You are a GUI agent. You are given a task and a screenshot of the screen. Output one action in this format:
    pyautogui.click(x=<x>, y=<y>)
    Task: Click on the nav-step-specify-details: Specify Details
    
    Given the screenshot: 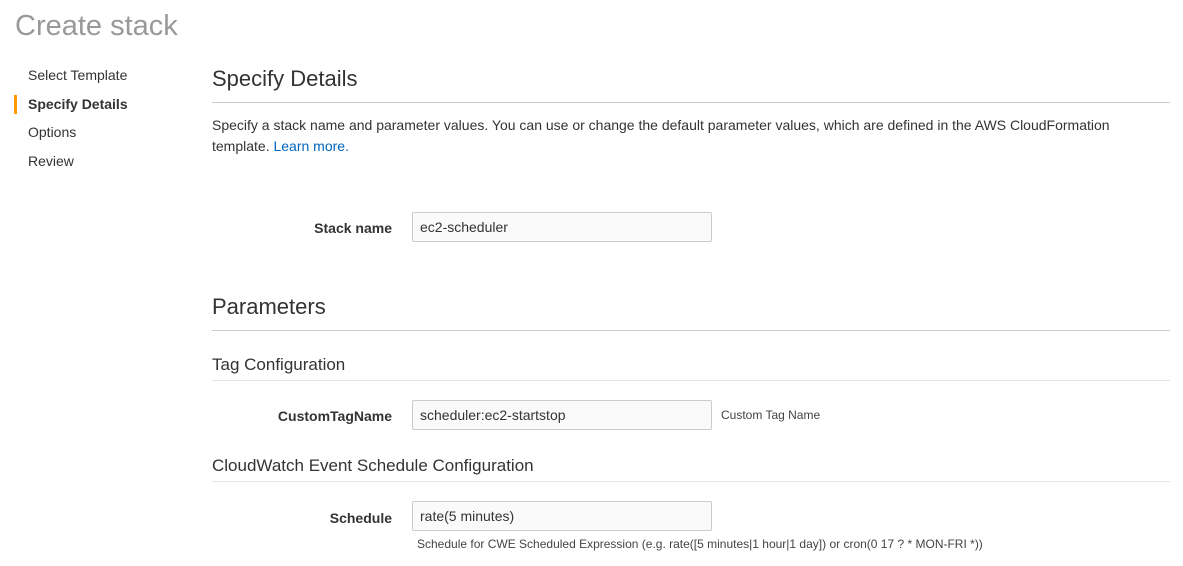 What is the action you would take?
    pyautogui.click(x=71, y=104)
    